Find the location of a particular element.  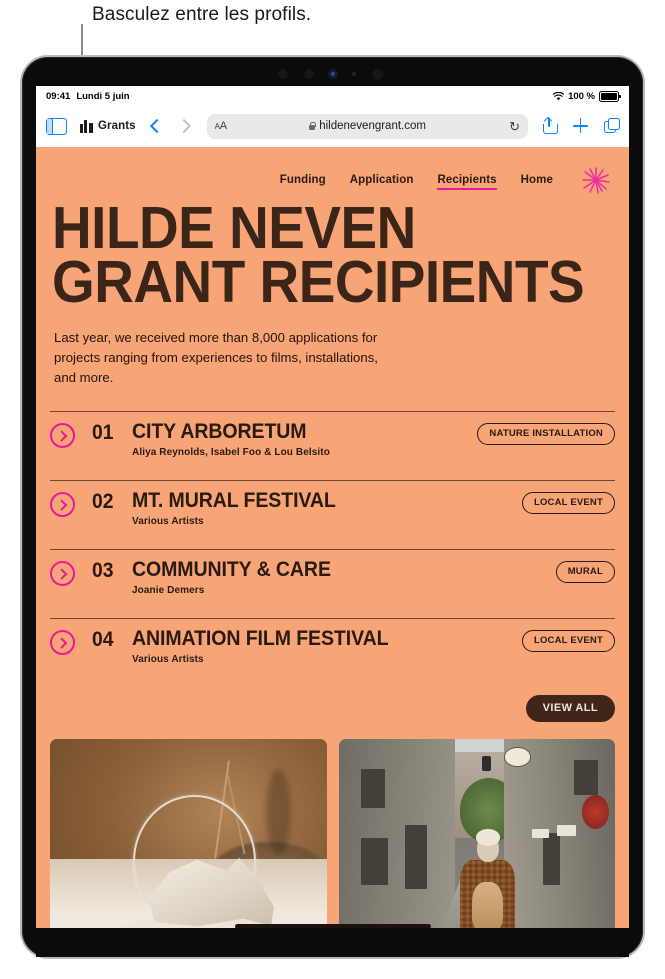

share-icon is located at coordinates (550, 126).